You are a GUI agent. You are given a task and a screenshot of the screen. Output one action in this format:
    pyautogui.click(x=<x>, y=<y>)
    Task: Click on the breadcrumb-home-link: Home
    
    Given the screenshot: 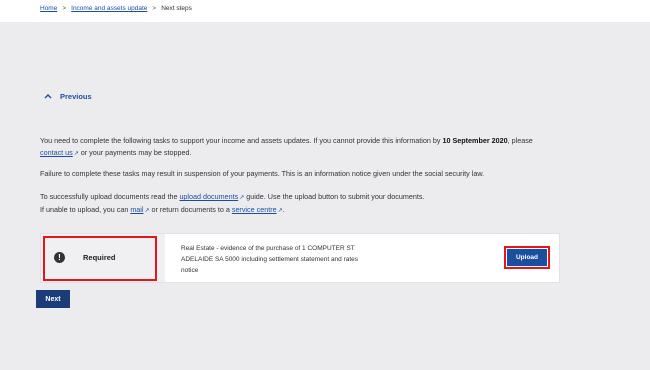 What is the action you would take?
    pyautogui.click(x=48, y=8)
    